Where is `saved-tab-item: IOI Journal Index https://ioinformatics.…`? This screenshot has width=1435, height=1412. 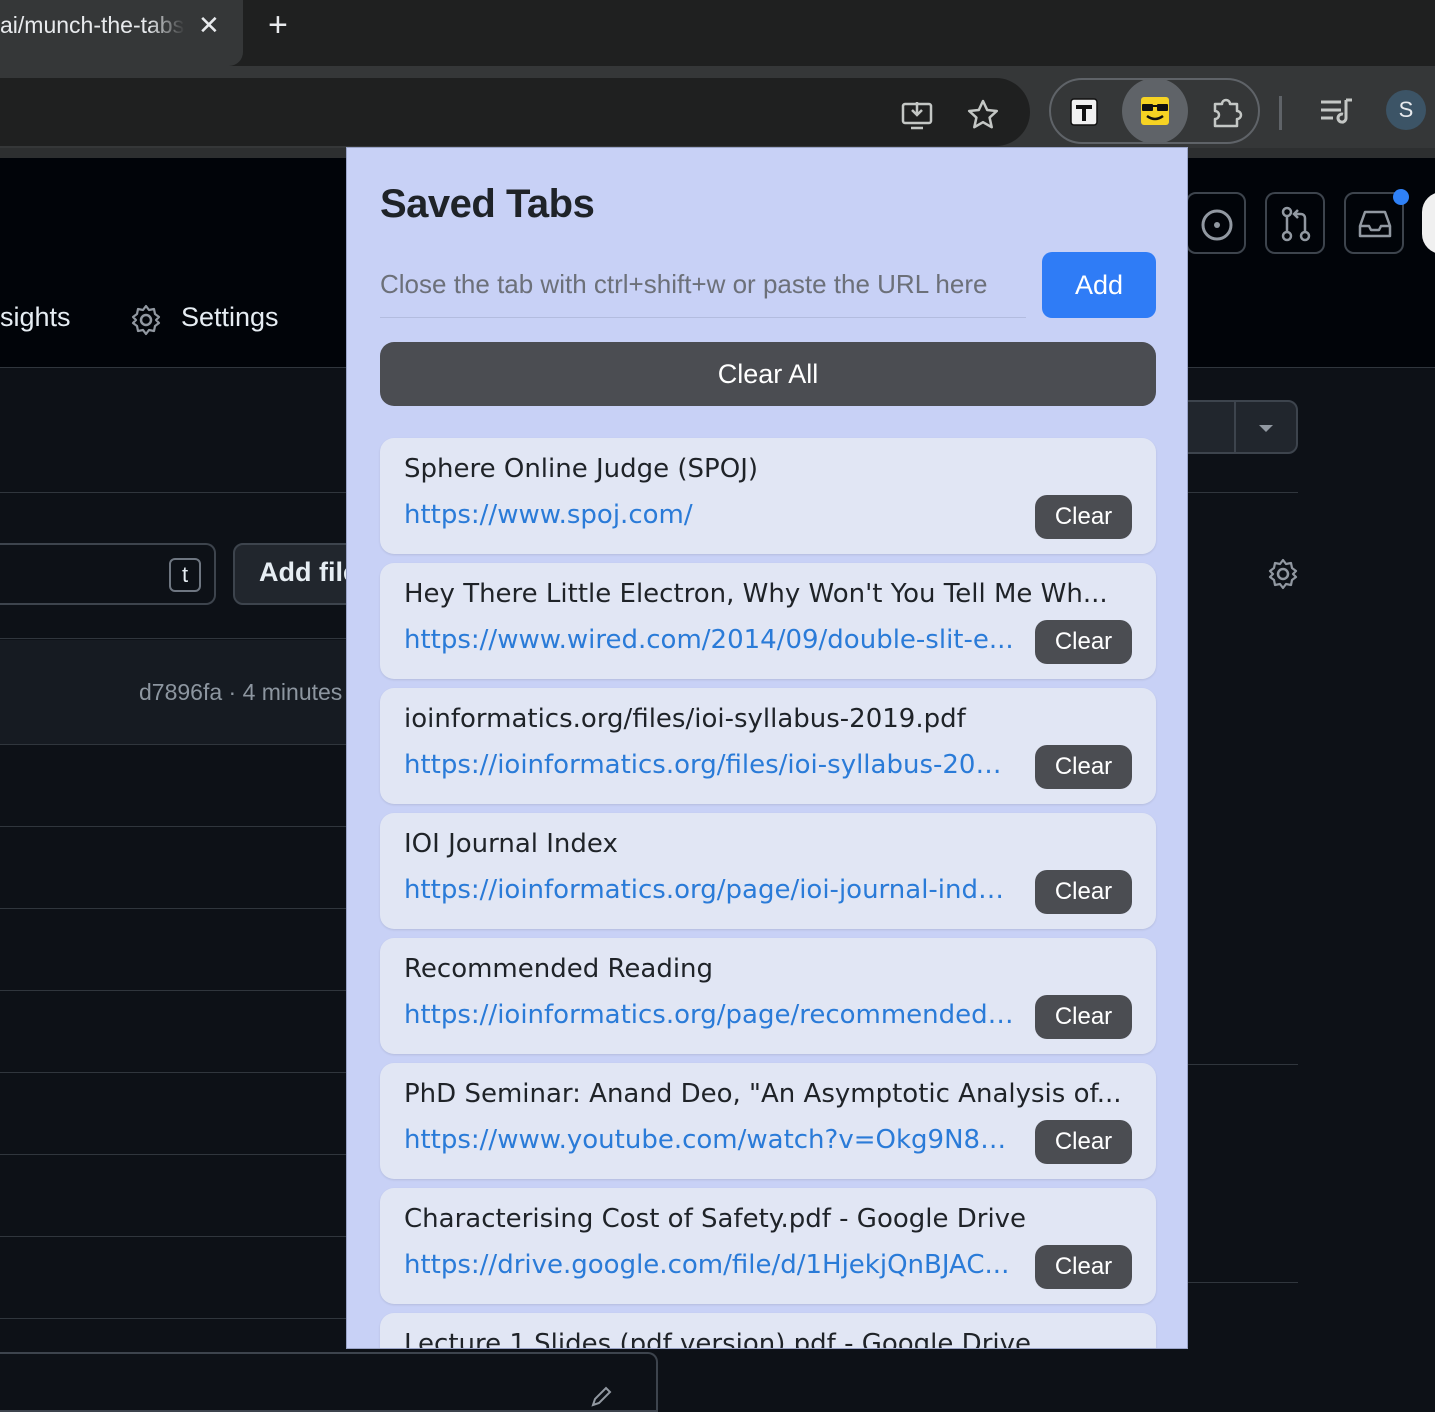
saved-tab-item: IOI Journal Index https://ioinformatics.… is located at coordinates (768, 871).